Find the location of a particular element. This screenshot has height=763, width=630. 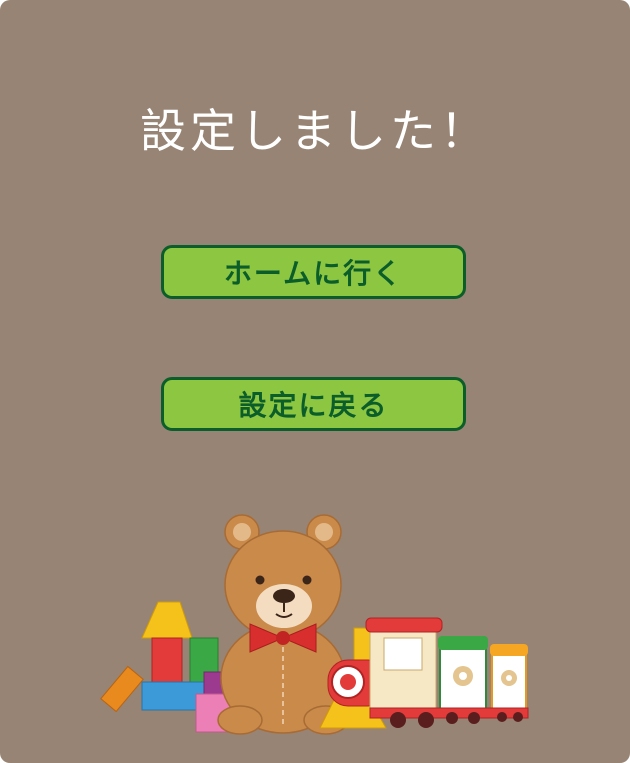

go-home-button: ホームに行く is located at coordinates (313, 272).